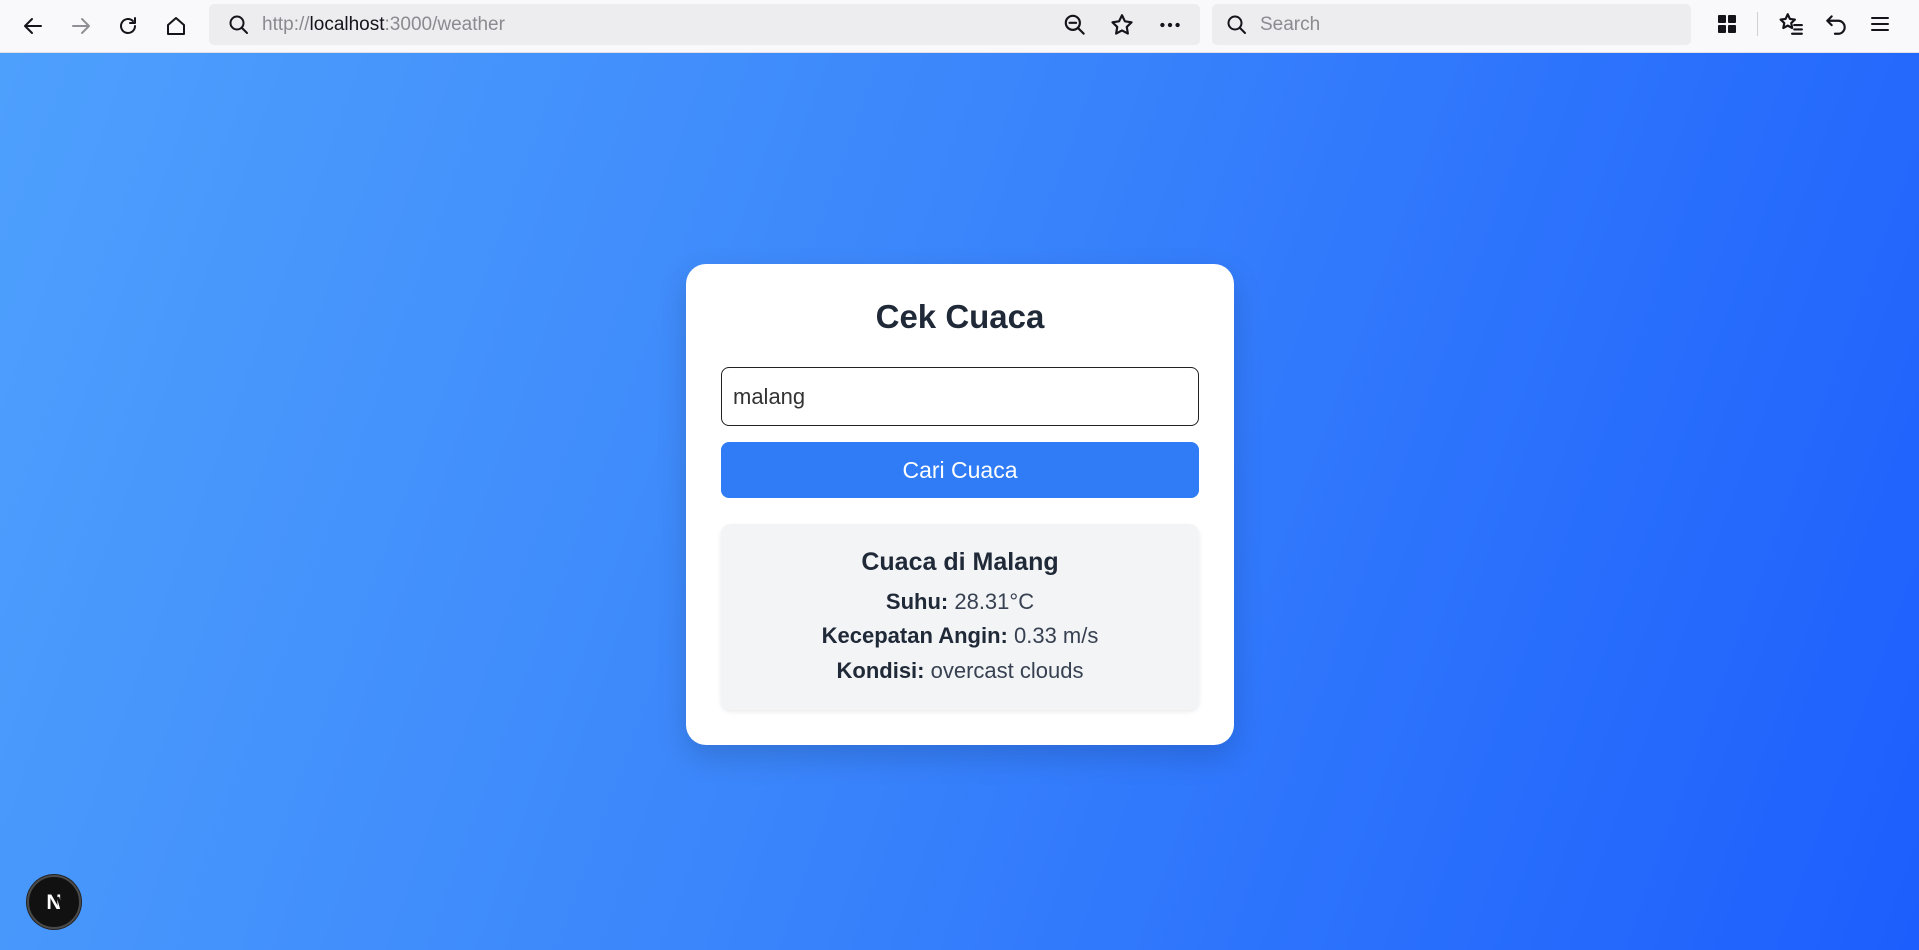 This screenshot has height=950, width=1919. What do you see at coordinates (960, 470) in the screenshot?
I see `search-weather-button: Cari Cuaca` at bounding box center [960, 470].